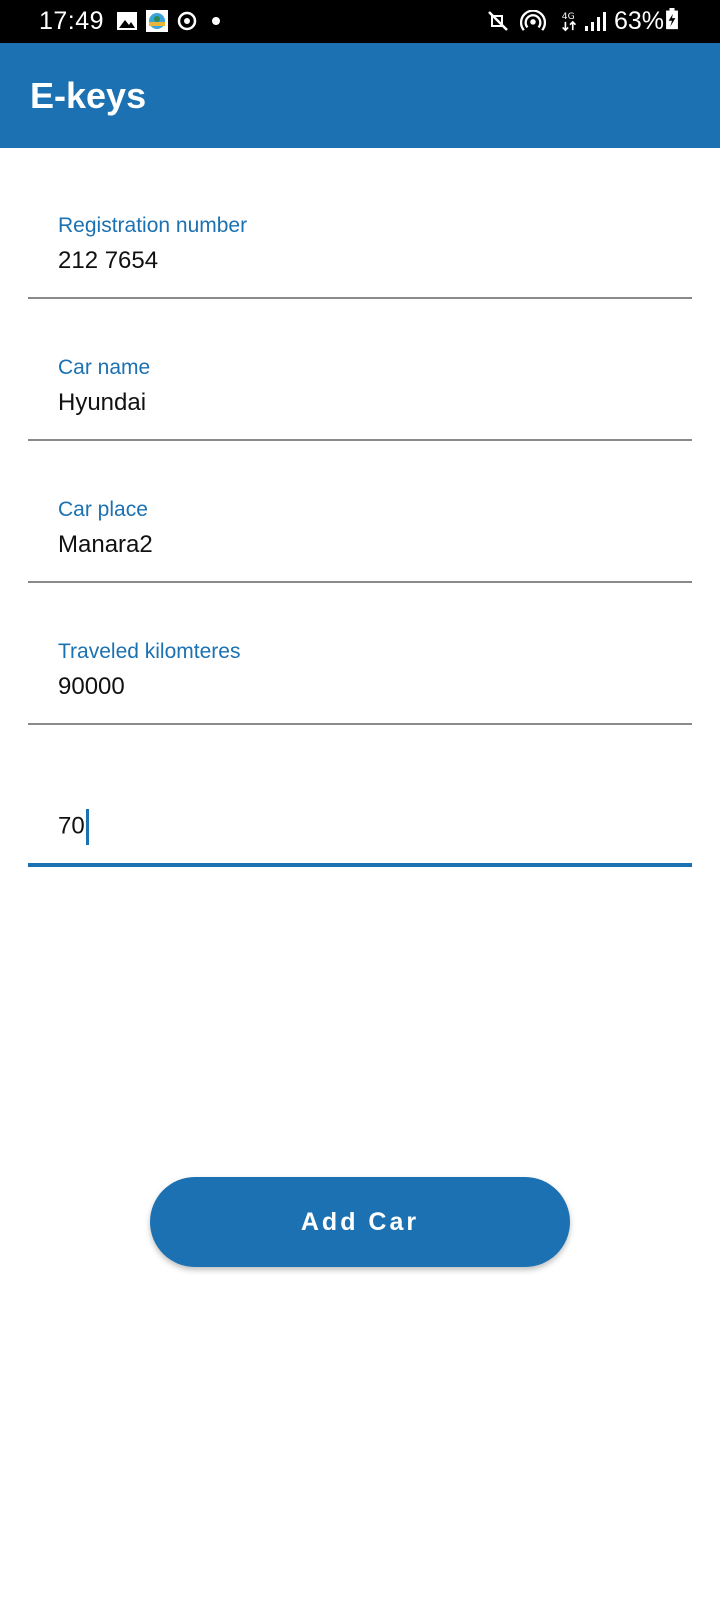 The height and width of the screenshot is (1600, 720). What do you see at coordinates (127, 21) in the screenshot?
I see `gallery-icon` at bounding box center [127, 21].